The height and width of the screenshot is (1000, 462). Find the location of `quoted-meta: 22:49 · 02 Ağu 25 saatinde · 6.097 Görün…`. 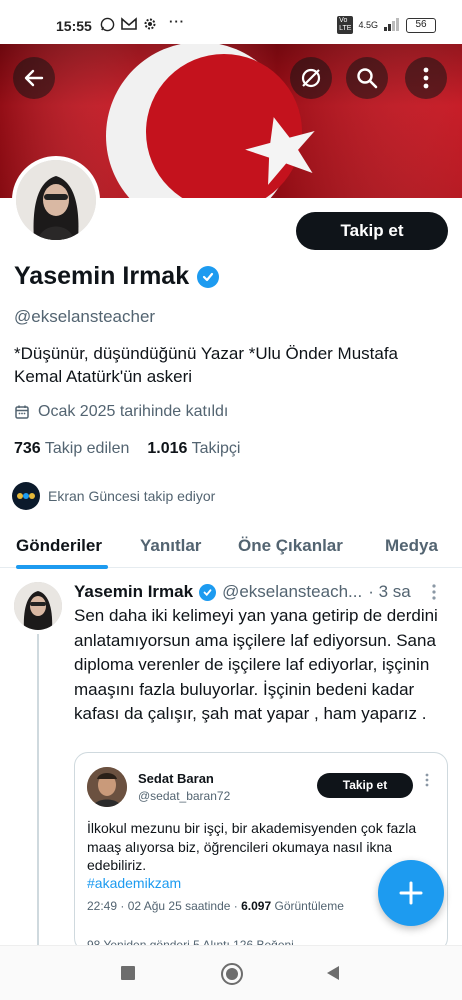

quoted-meta: 22:49 · 02 Ağu 25 saatinde · 6.097 Görün… is located at coordinates (215, 906).